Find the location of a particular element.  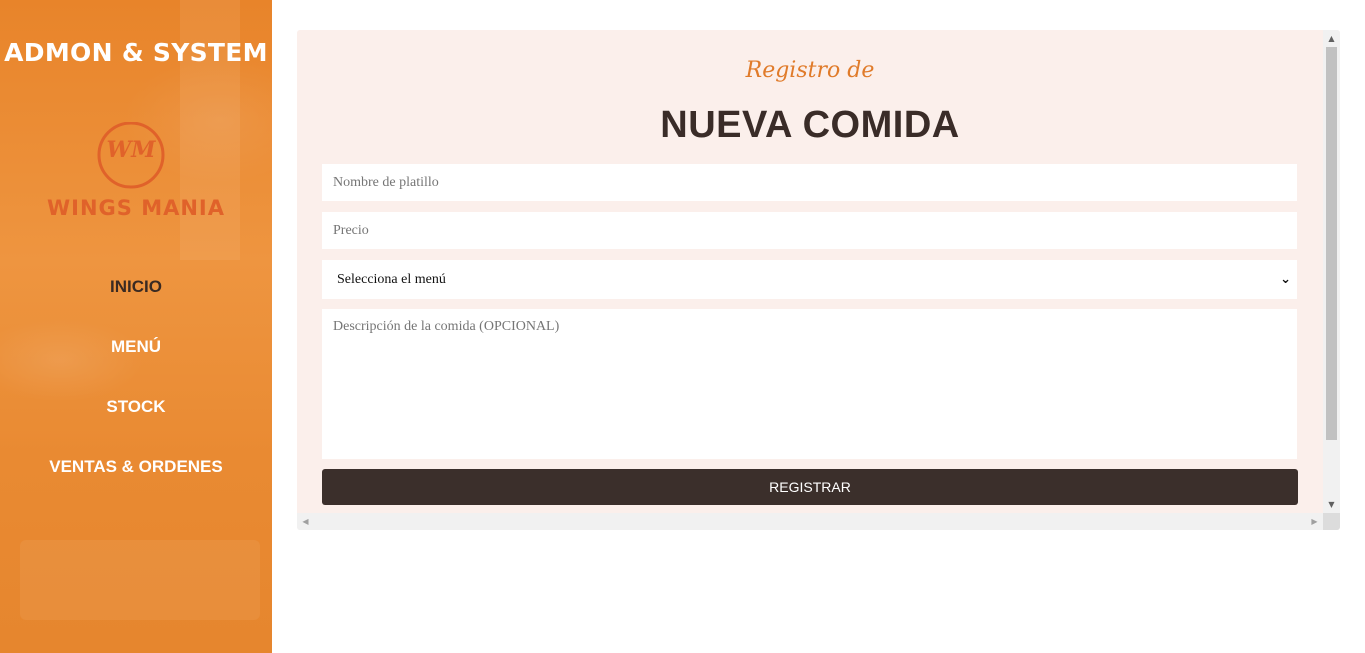

menu-select-value: Selecciona el menú is located at coordinates (391, 279).